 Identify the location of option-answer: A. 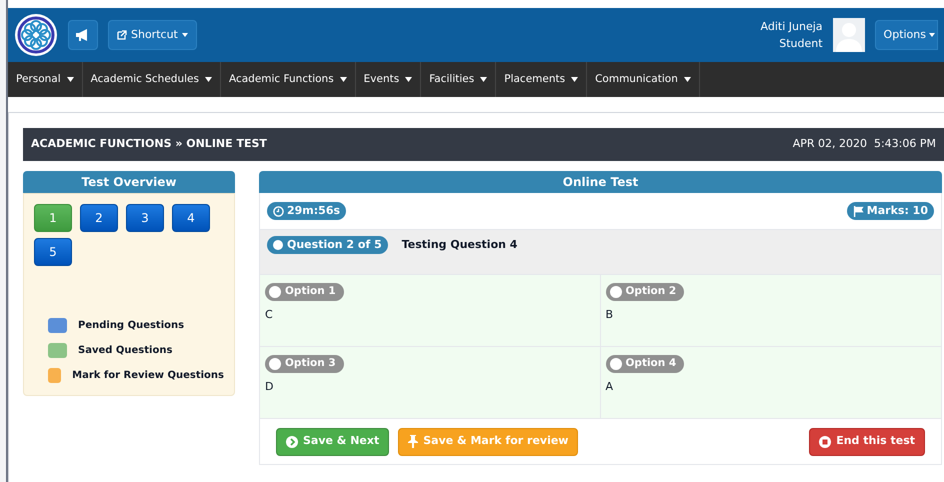
(610, 387).